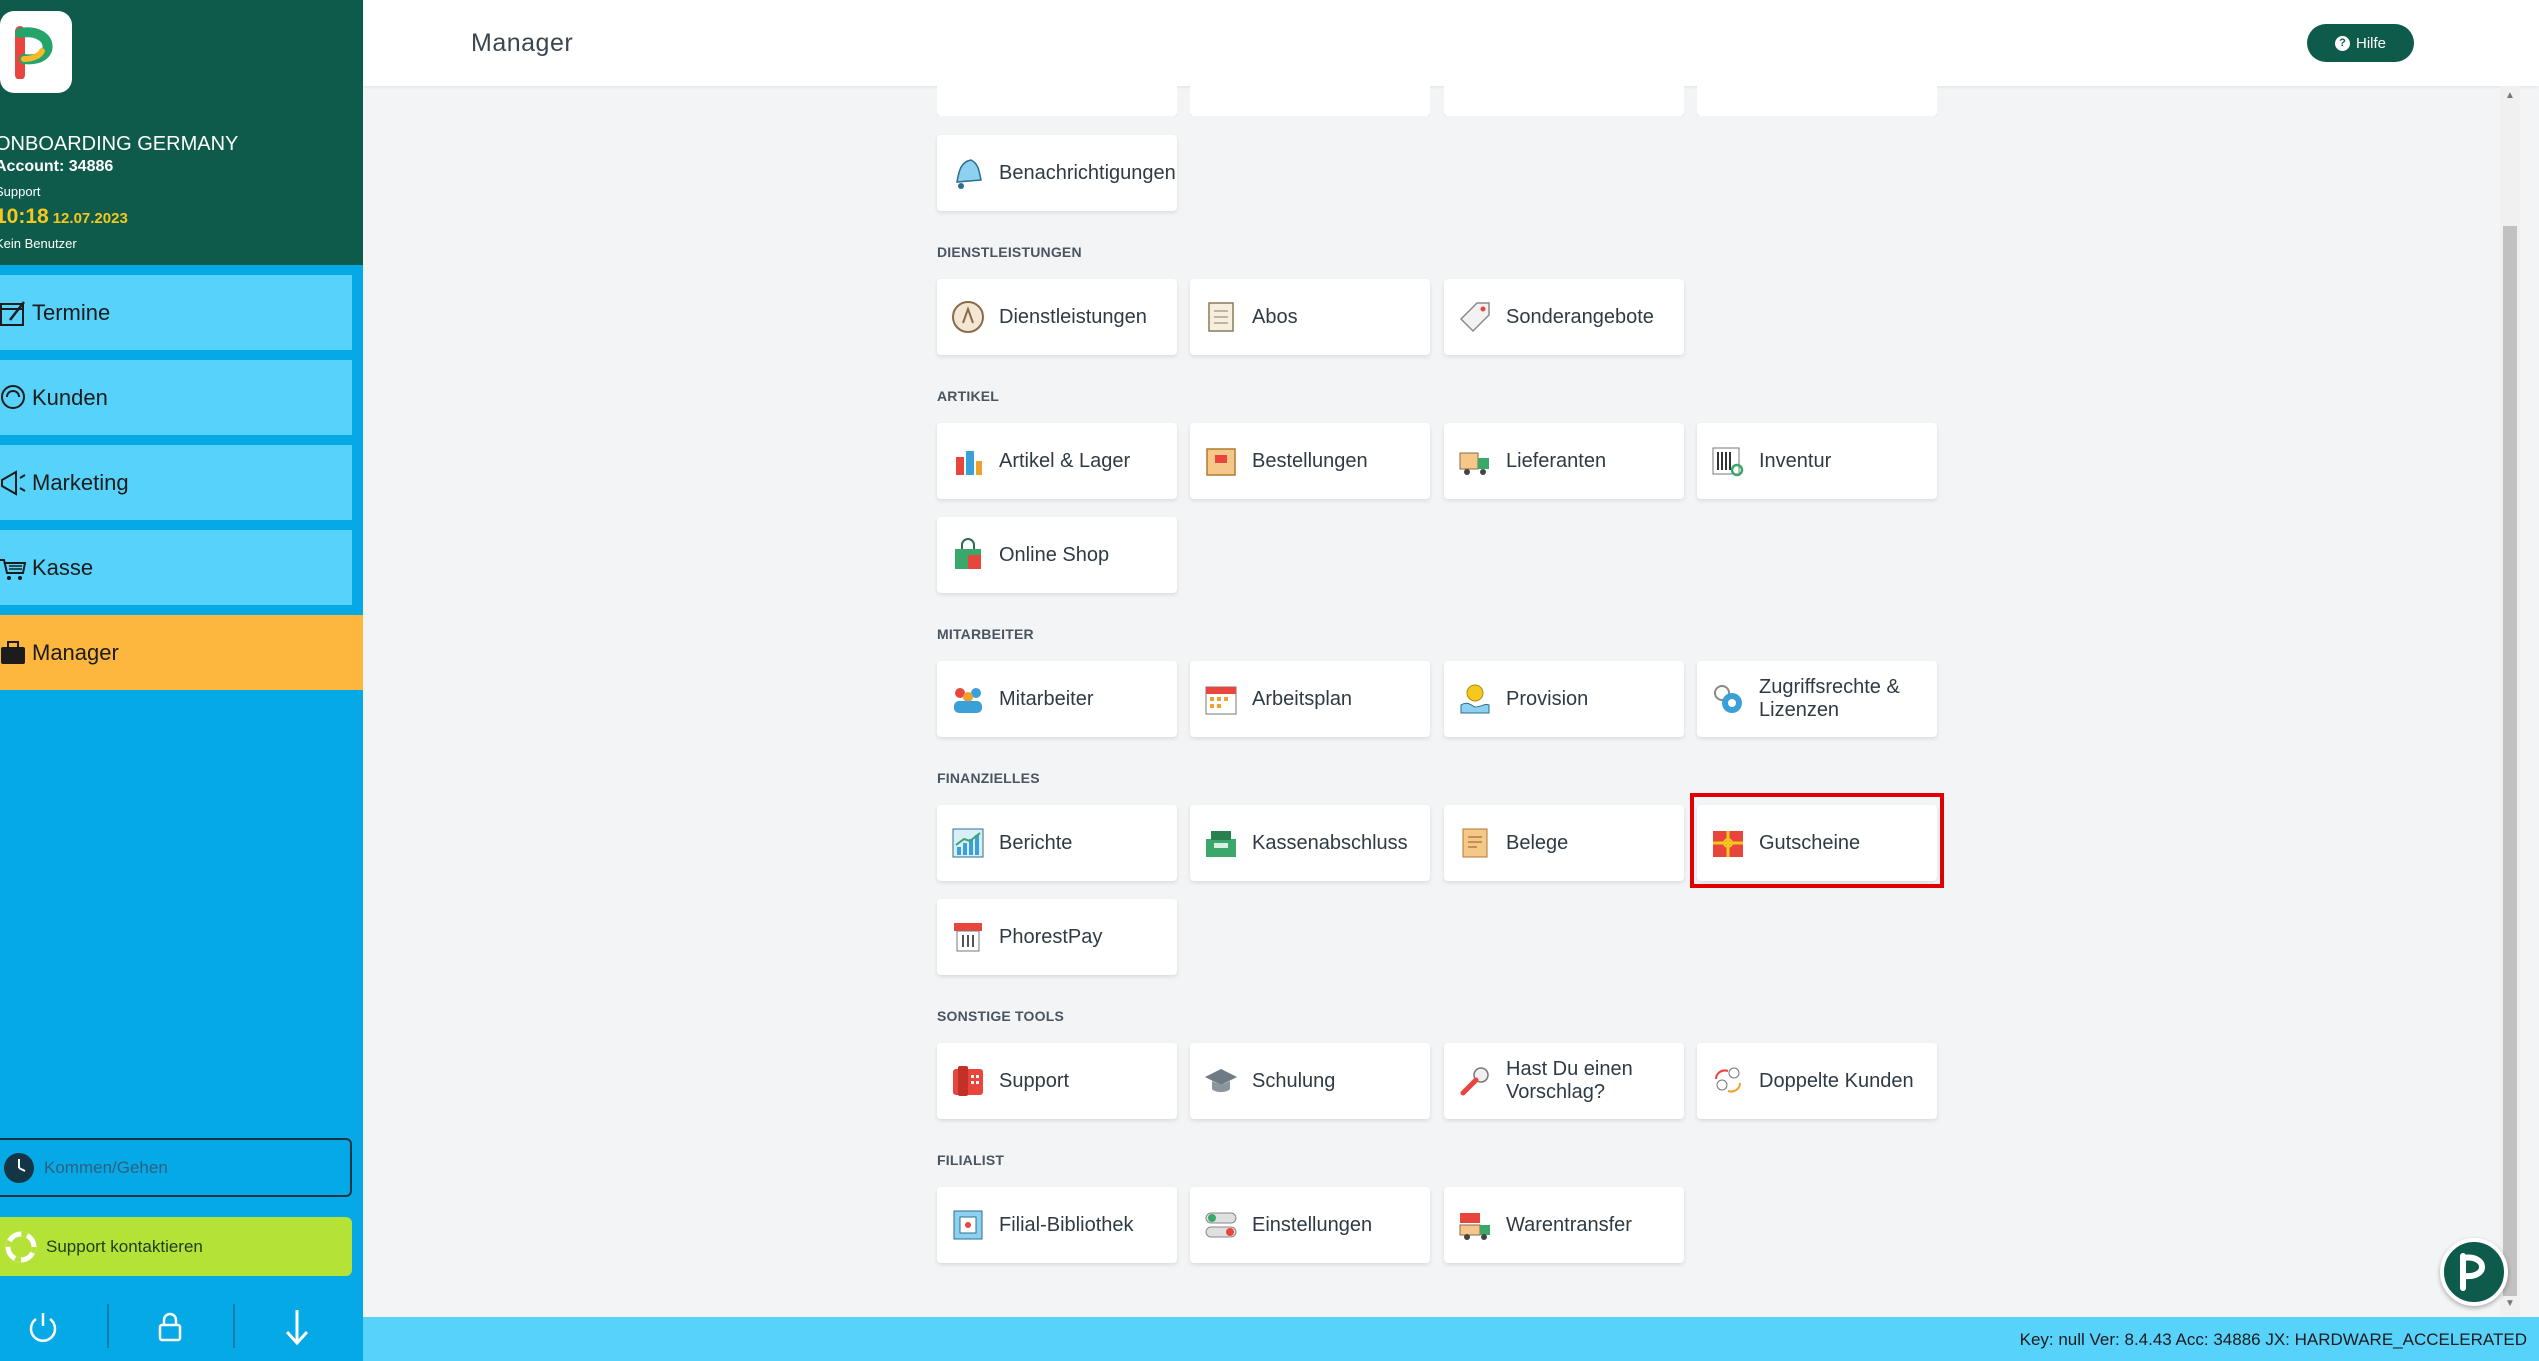  What do you see at coordinates (2510, 1303) in the screenshot?
I see `scroll-down-icon: ▼` at bounding box center [2510, 1303].